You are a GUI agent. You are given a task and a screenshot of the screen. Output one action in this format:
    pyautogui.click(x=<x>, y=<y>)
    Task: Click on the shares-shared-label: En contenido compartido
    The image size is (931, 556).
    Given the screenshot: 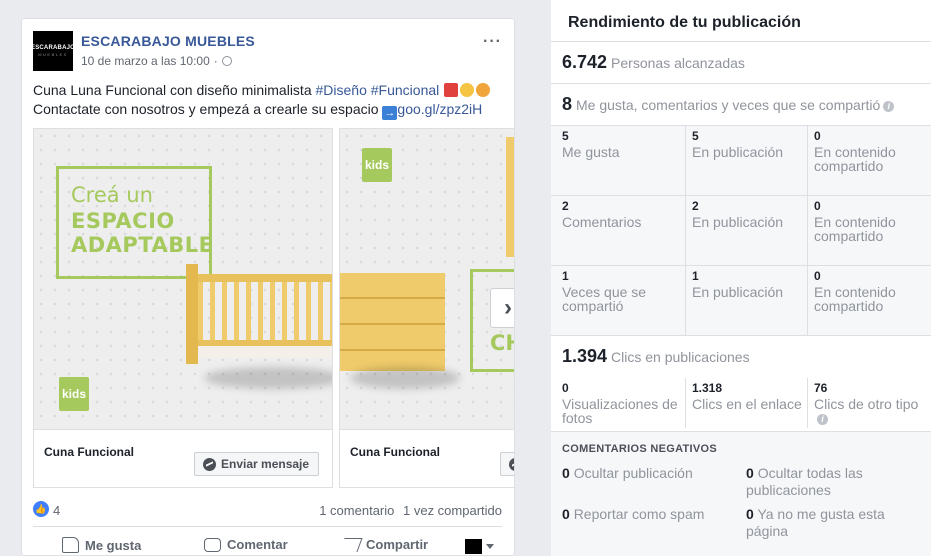 What is the action you would take?
    pyautogui.click(x=855, y=299)
    